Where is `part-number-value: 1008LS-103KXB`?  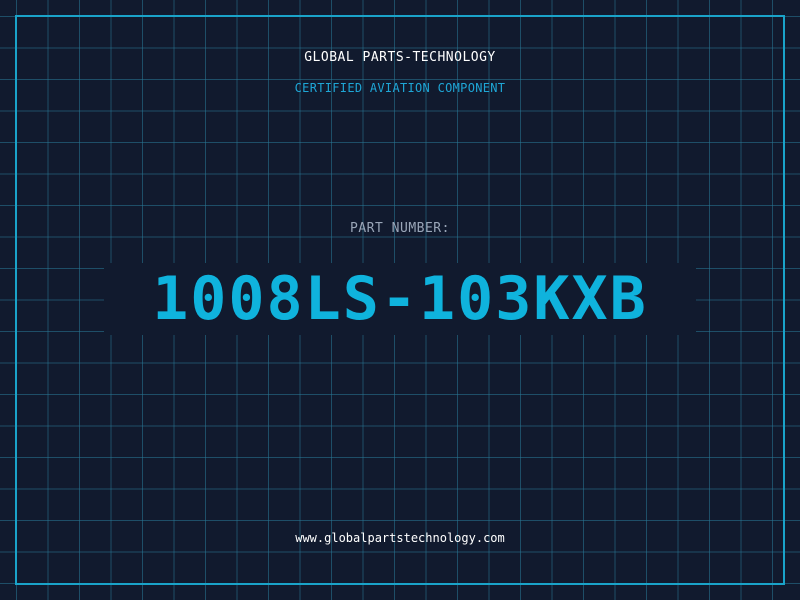
part-number-value: 1008LS-103KXB is located at coordinates (400, 299).